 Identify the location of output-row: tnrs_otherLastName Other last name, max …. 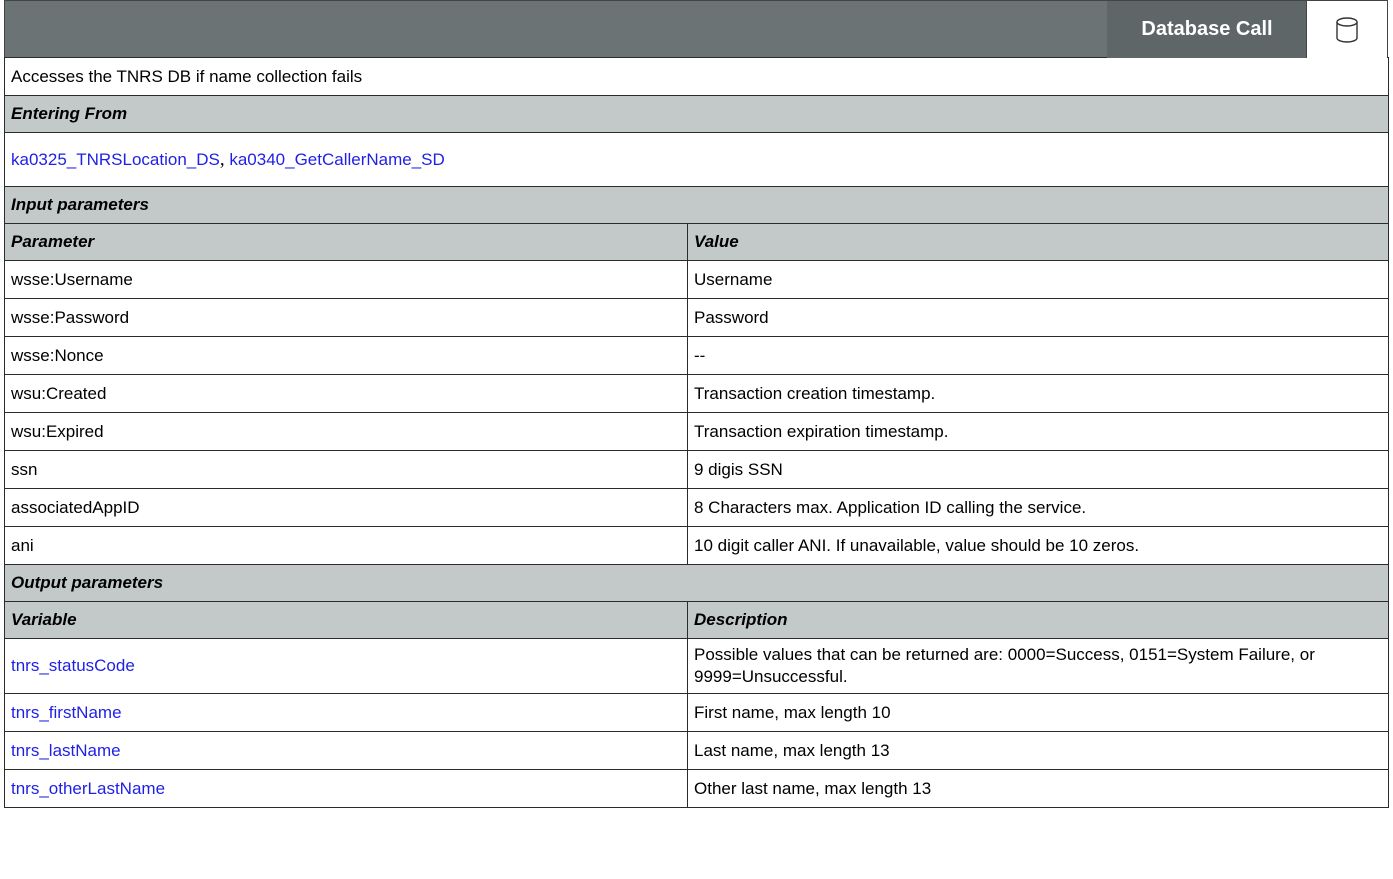
(696, 788).